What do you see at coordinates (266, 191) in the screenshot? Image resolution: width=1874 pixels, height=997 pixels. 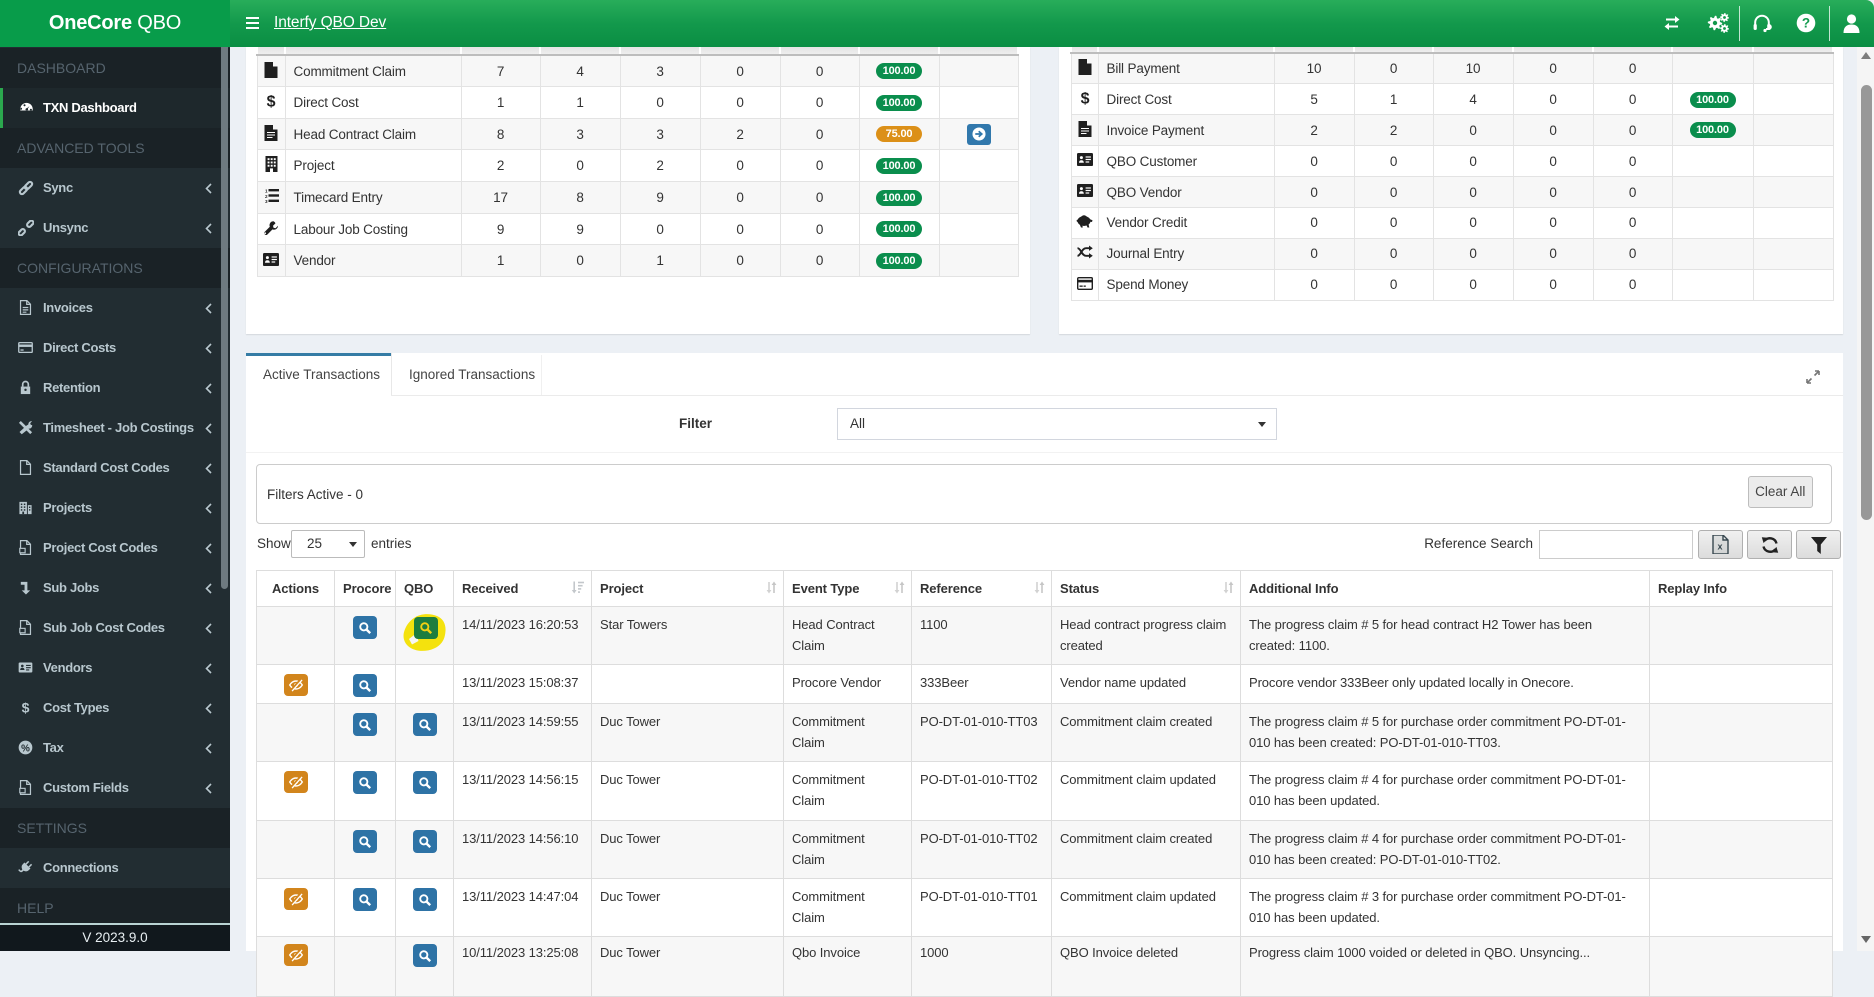 I see `svg-text: 1` at bounding box center [266, 191].